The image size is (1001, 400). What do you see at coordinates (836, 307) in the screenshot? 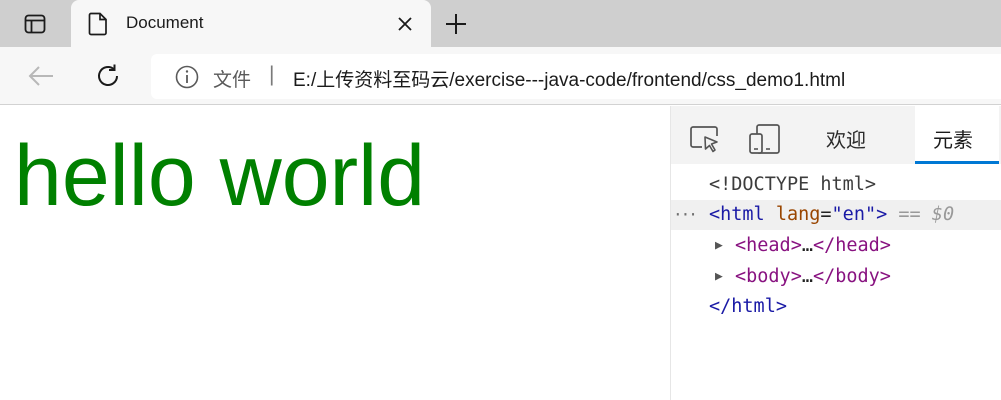
I see `dom-html-close-row: </html>` at bounding box center [836, 307].